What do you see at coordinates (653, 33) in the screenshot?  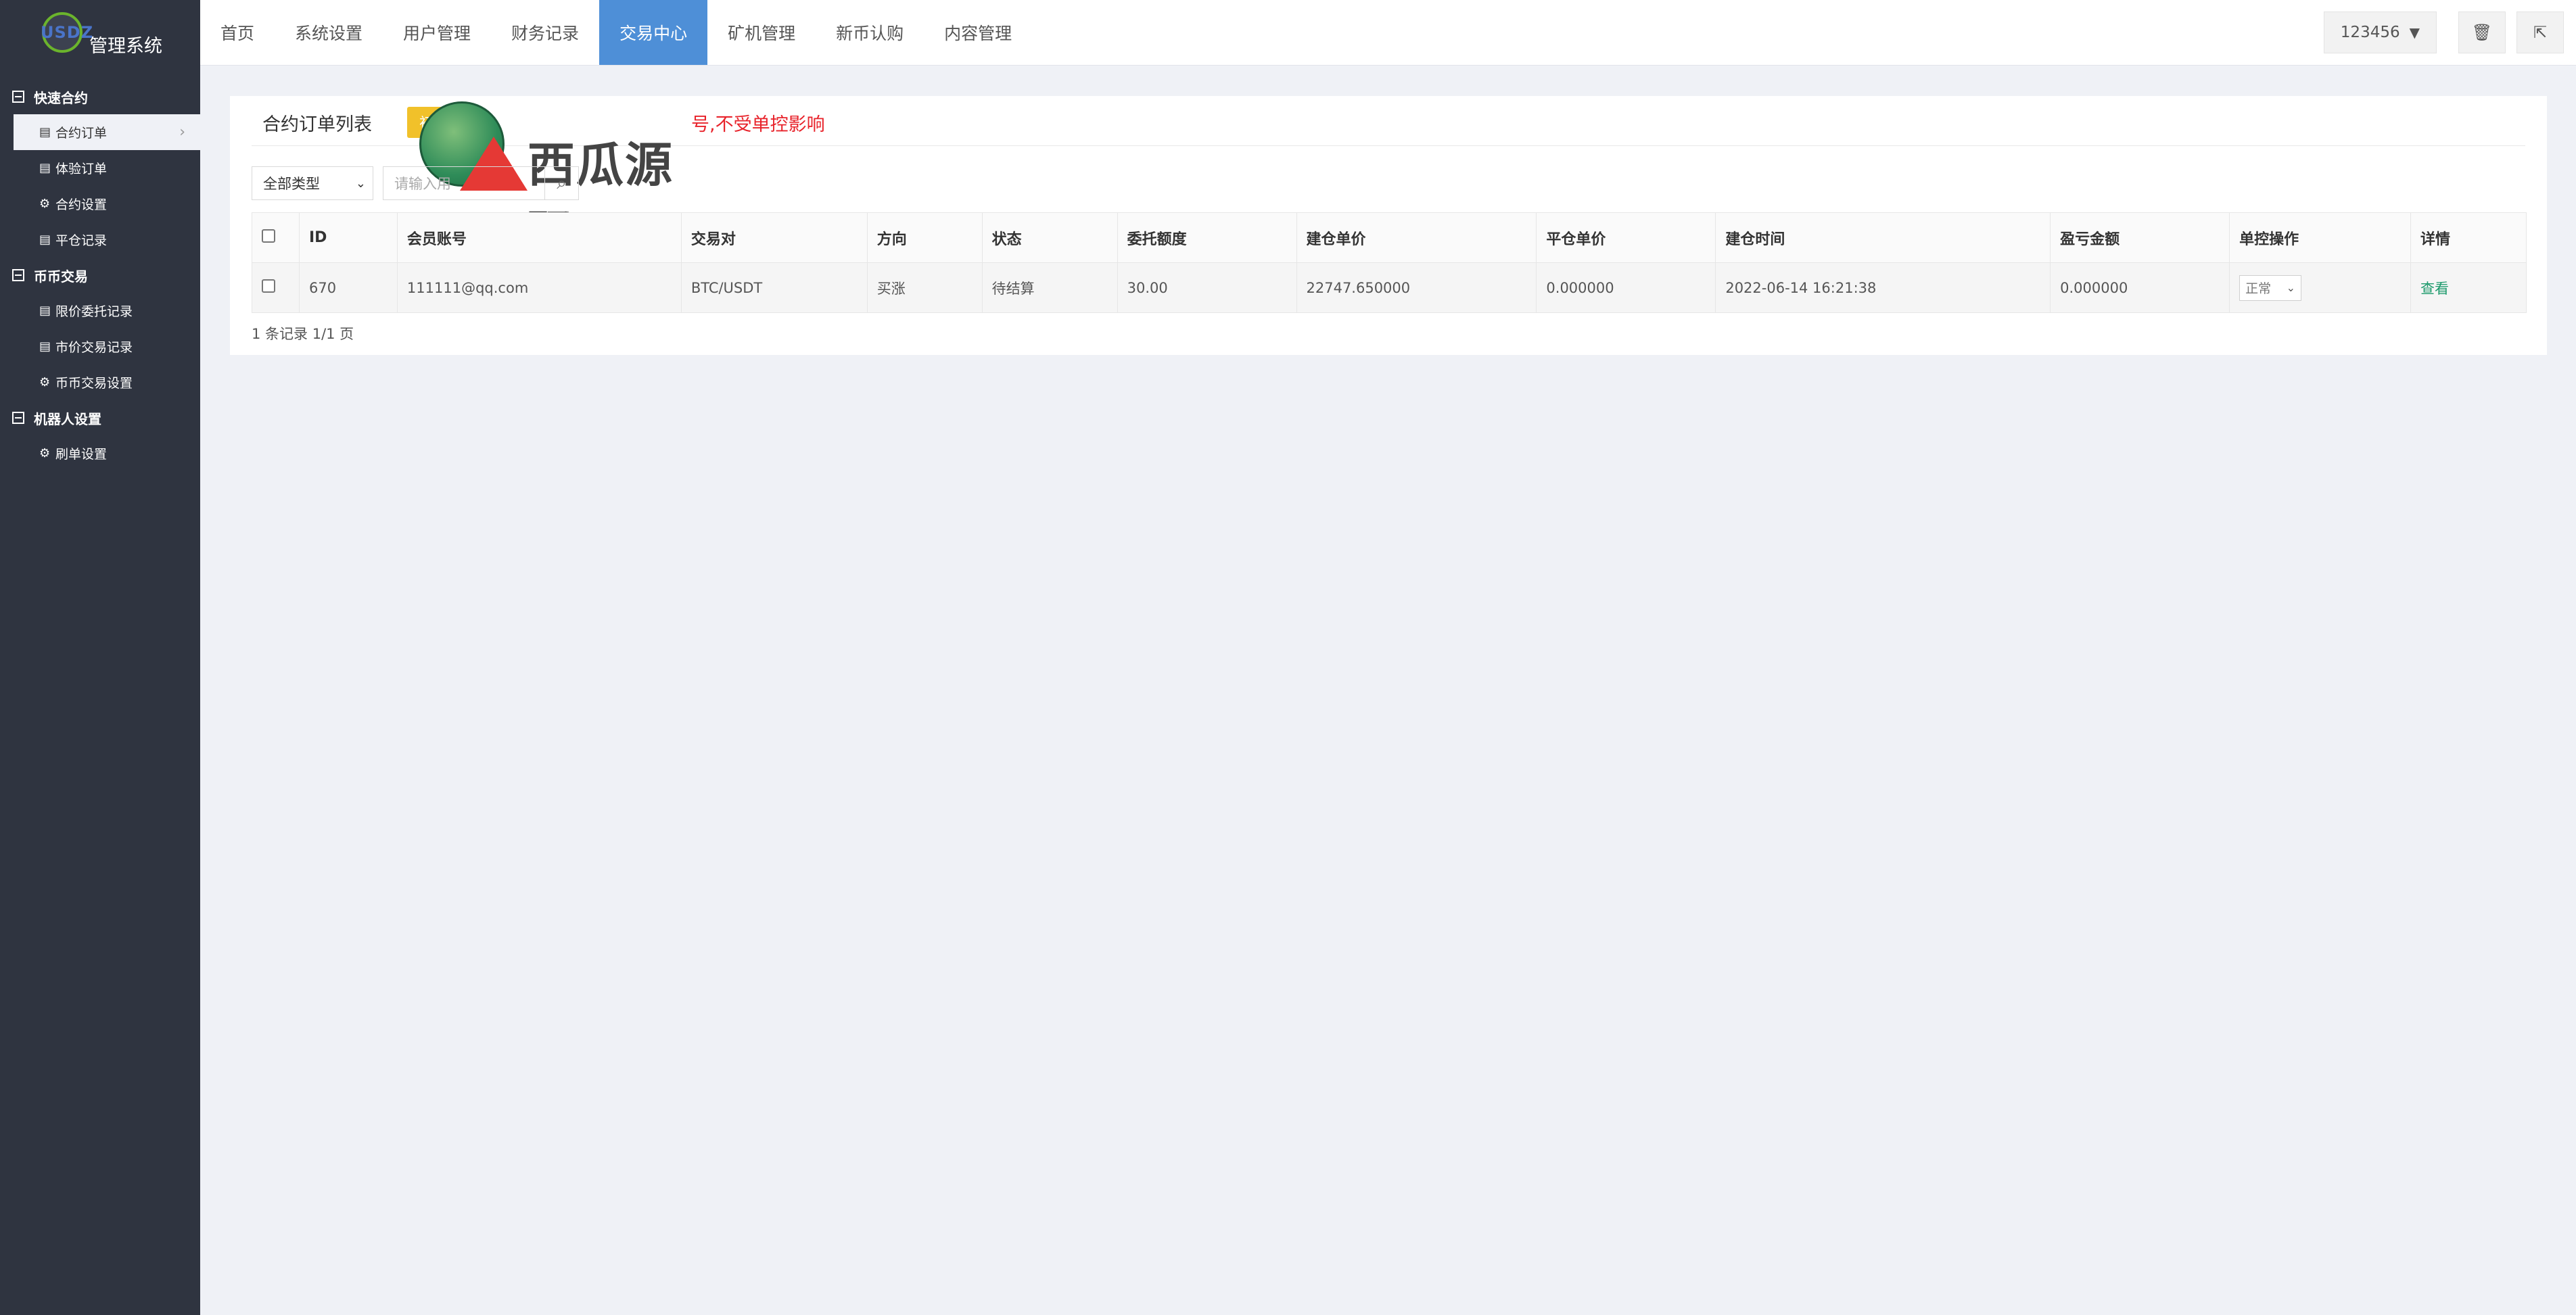 I see `tab-trading-center: 交易中心` at bounding box center [653, 33].